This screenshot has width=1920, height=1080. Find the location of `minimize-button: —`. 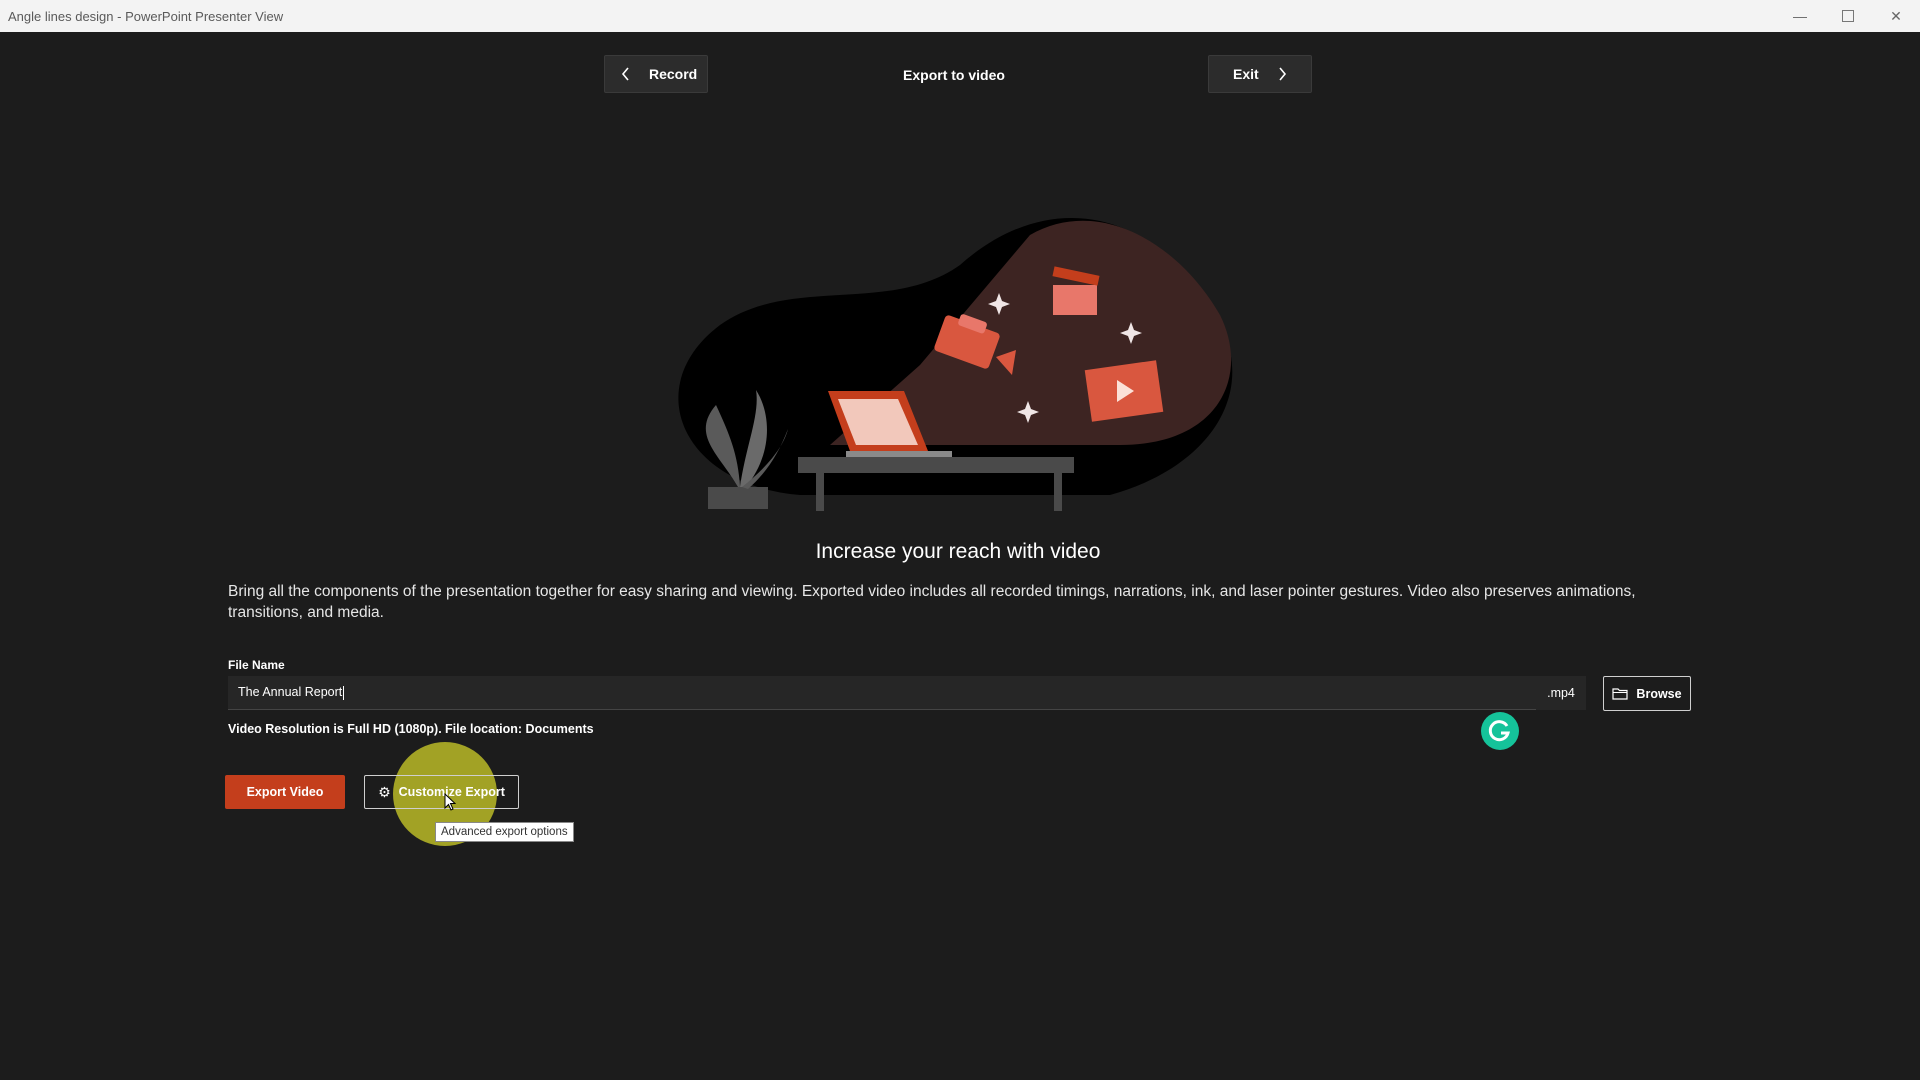

minimize-button: — is located at coordinates (1800, 16).